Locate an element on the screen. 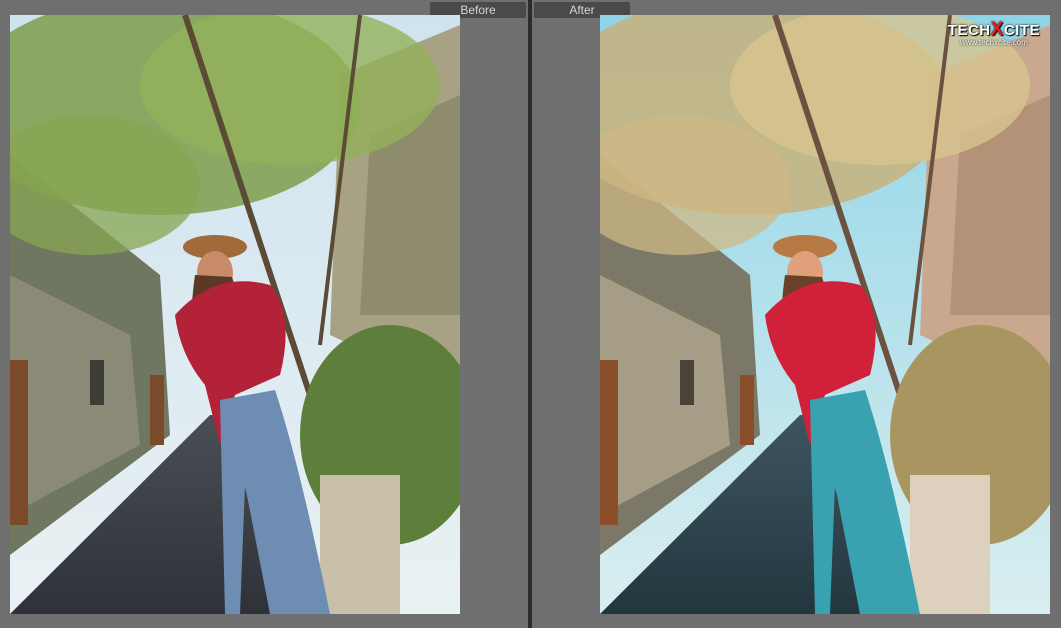  techxcite-watermark: TECHXCITE www.techxcite.com is located at coordinates (994, 33).